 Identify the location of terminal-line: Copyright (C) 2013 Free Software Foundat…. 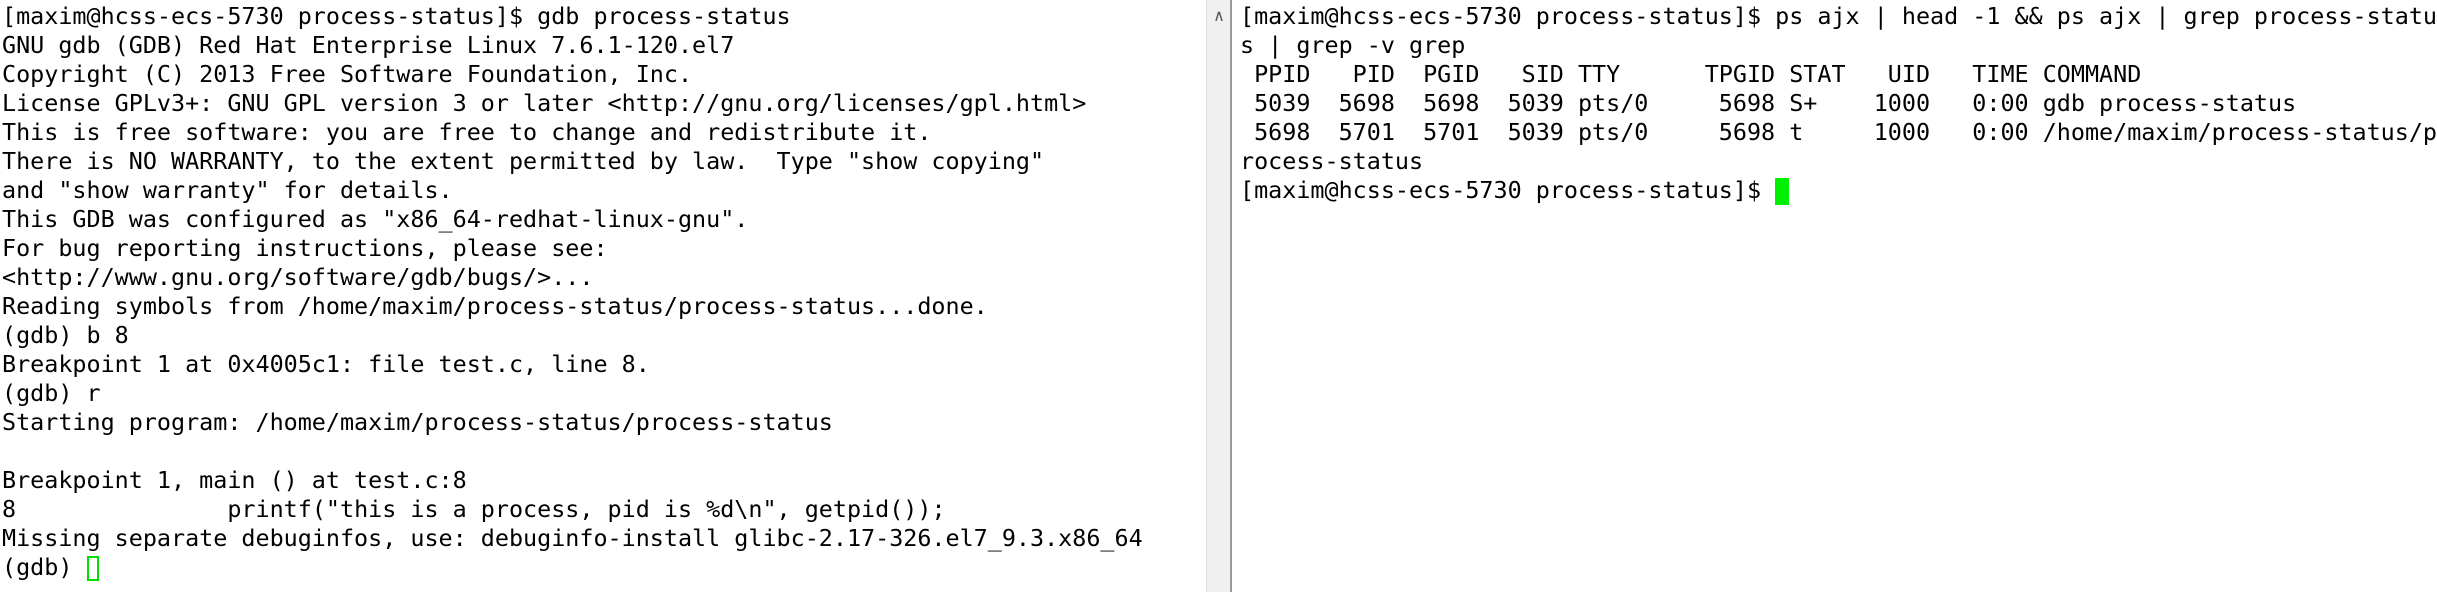
(347, 74).